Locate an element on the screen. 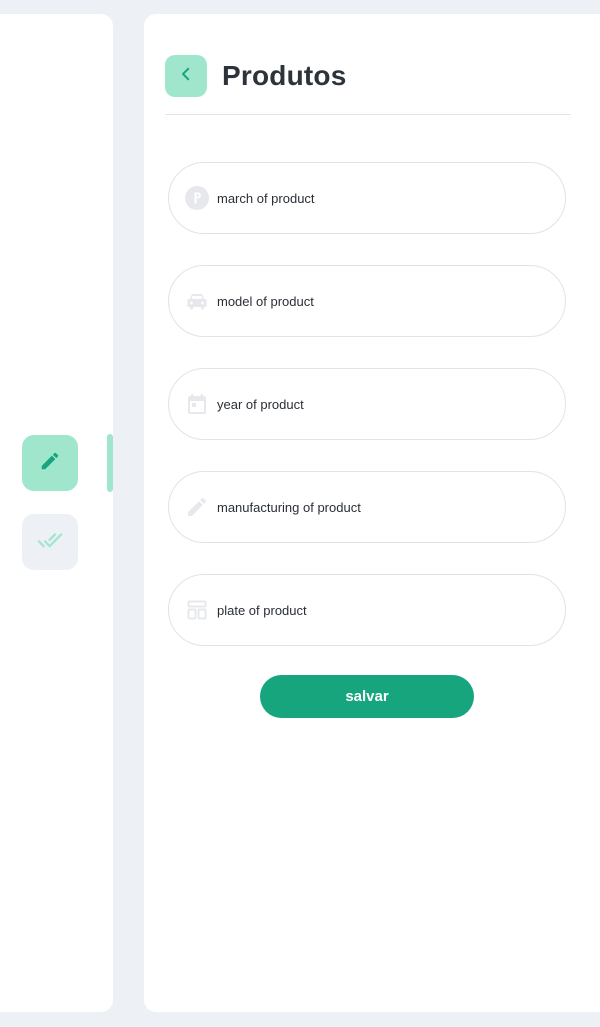 Image resolution: width=600 pixels, height=1027 pixels. layout-icon is located at coordinates (197, 610).